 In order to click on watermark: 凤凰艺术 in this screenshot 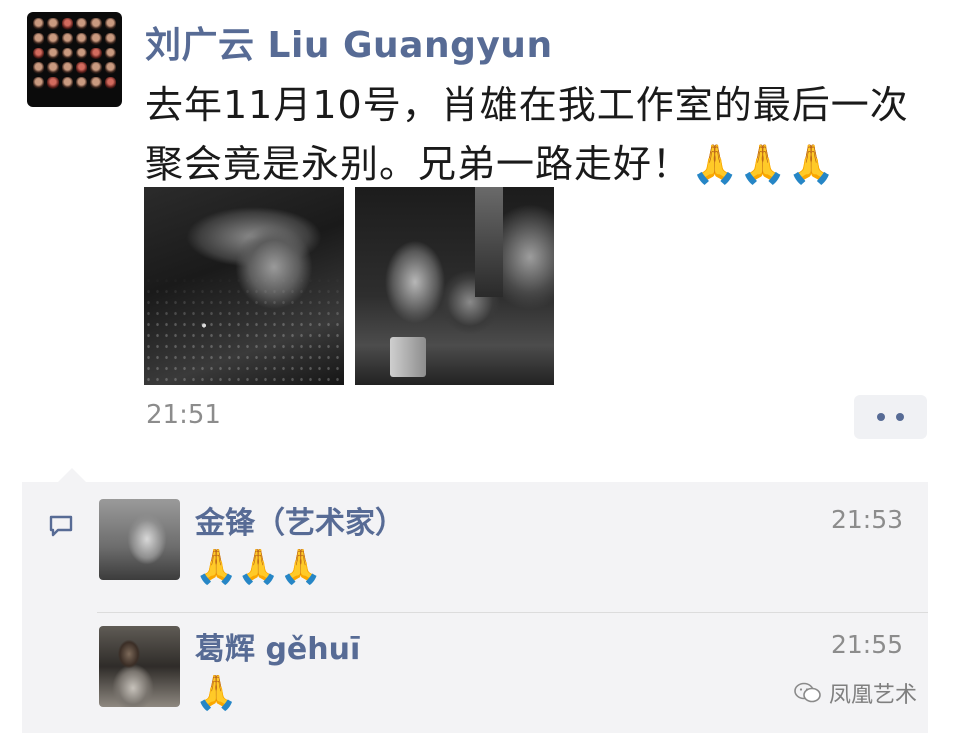, I will do `click(855, 693)`.